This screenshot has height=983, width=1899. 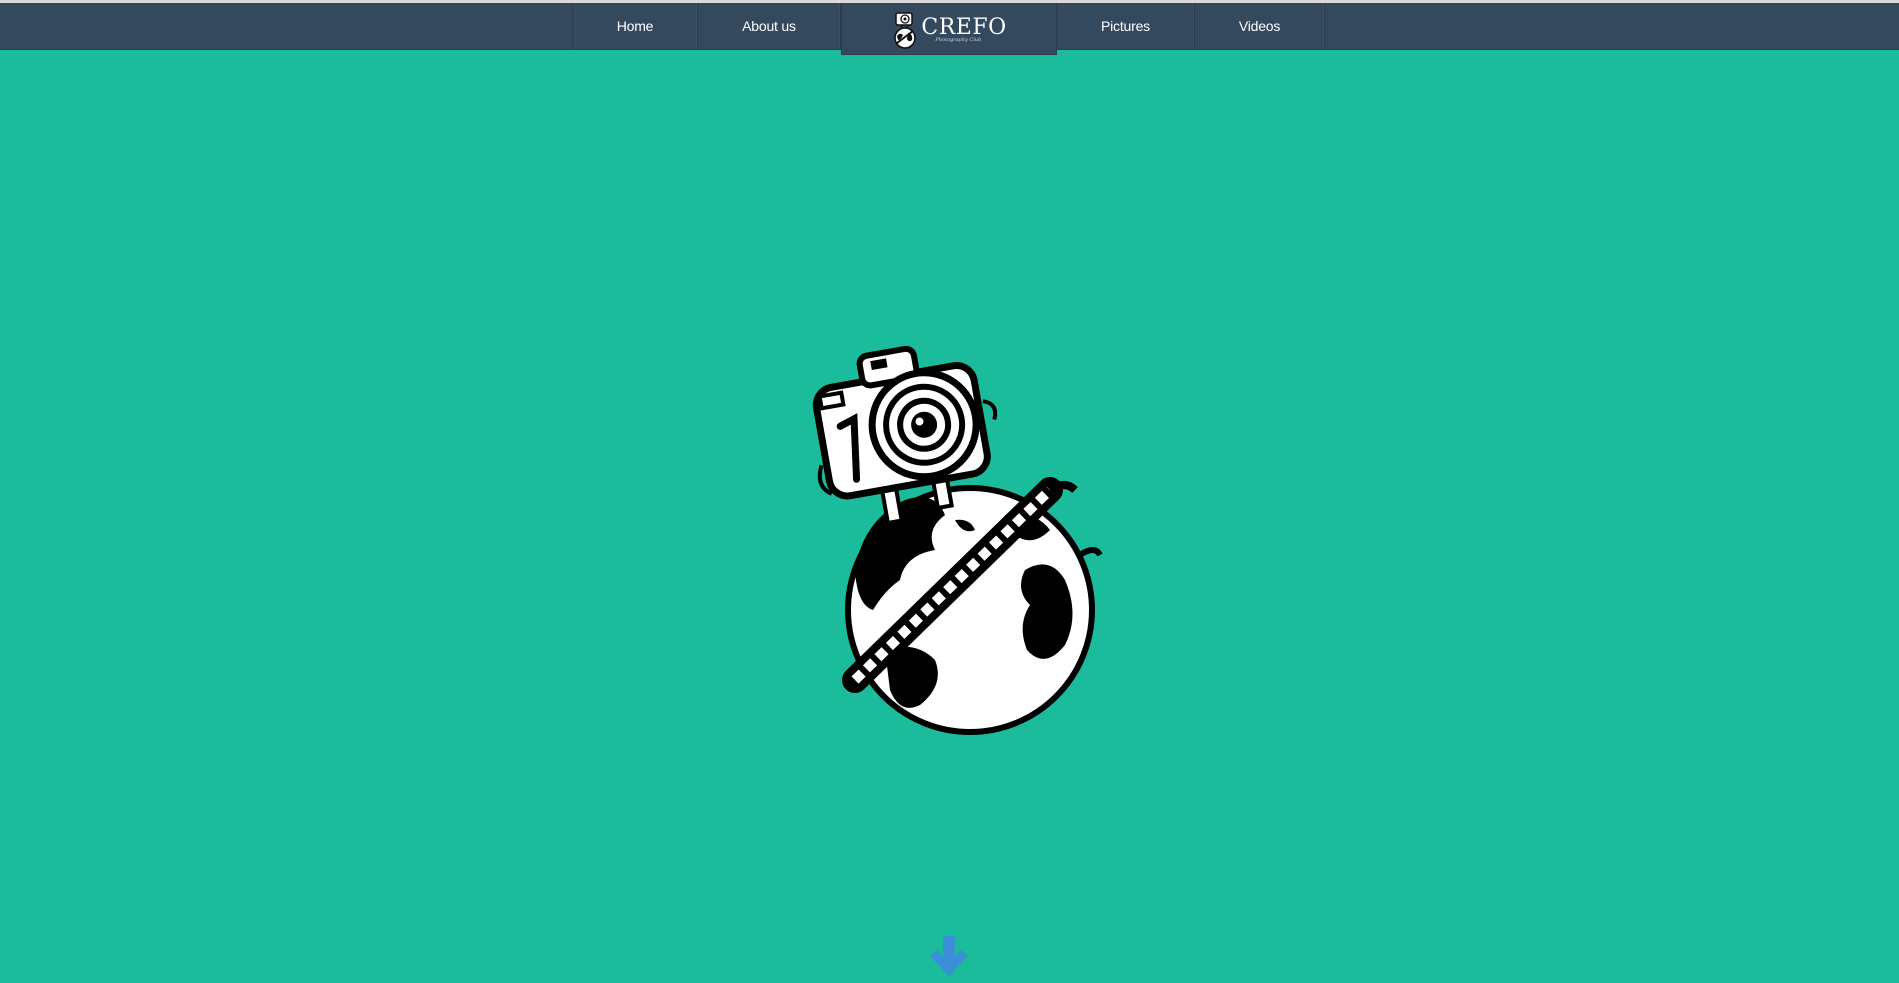 I want to click on nav-videos-label: Videos, so click(x=1259, y=26).